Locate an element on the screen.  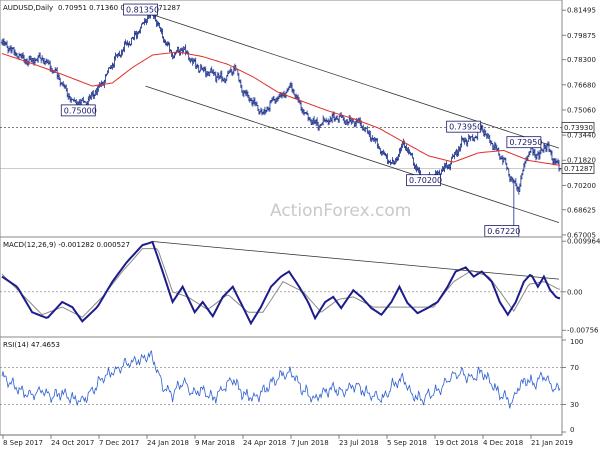
price-tick-label: 0.68625 is located at coordinates (581, 210).